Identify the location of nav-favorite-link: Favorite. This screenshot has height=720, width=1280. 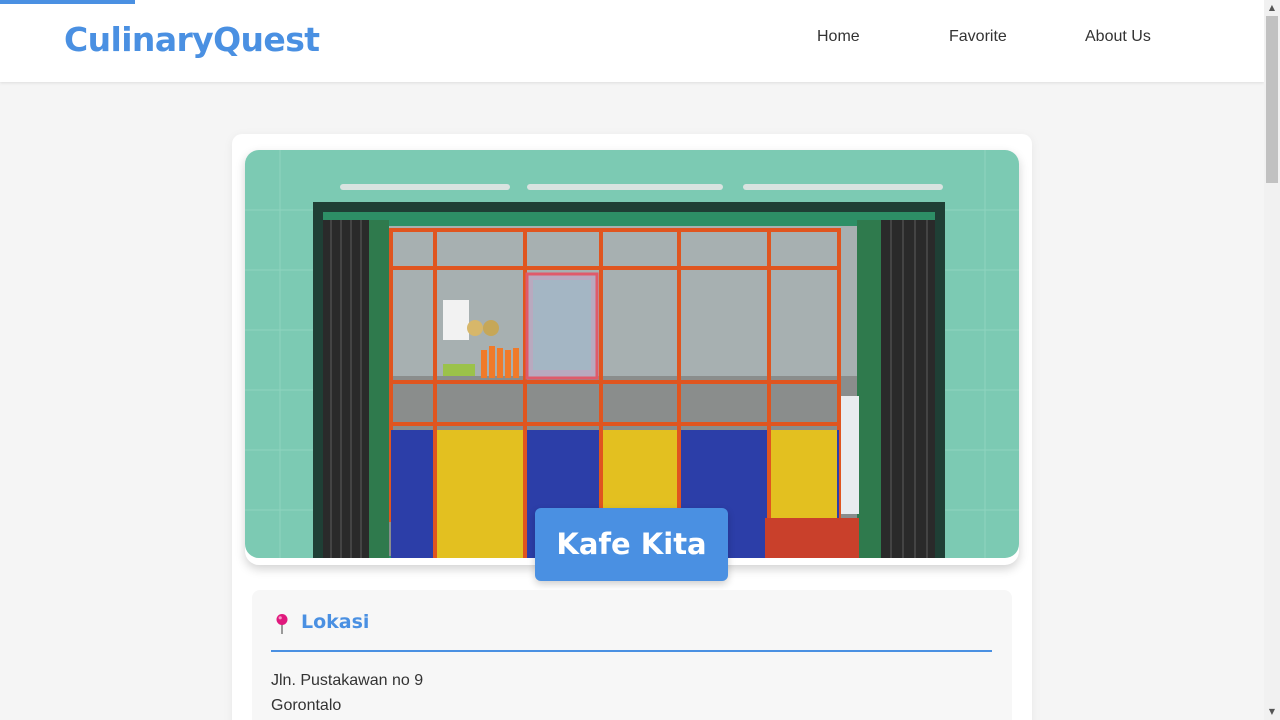
(978, 37).